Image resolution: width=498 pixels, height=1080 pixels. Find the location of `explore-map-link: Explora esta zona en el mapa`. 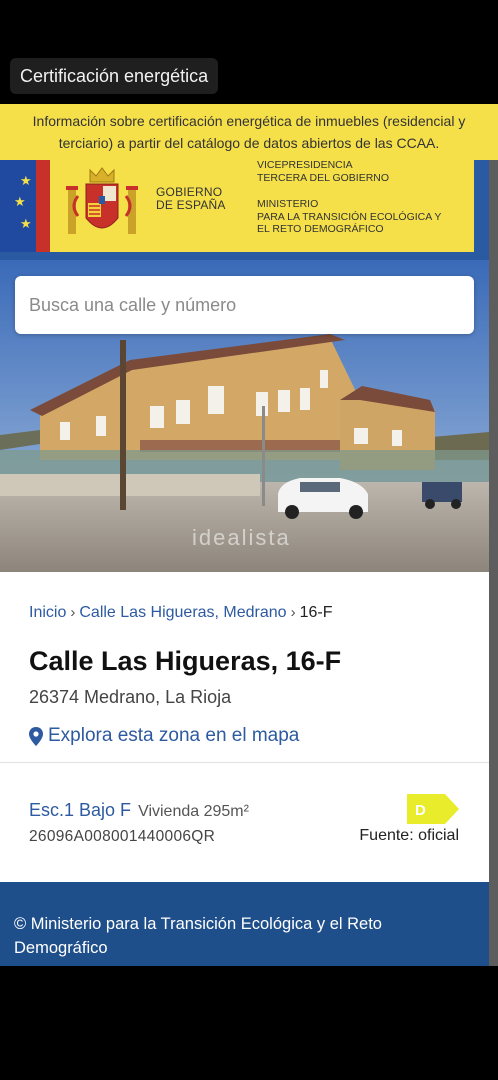

explore-map-link: Explora esta zona en el mapa is located at coordinates (164, 736).